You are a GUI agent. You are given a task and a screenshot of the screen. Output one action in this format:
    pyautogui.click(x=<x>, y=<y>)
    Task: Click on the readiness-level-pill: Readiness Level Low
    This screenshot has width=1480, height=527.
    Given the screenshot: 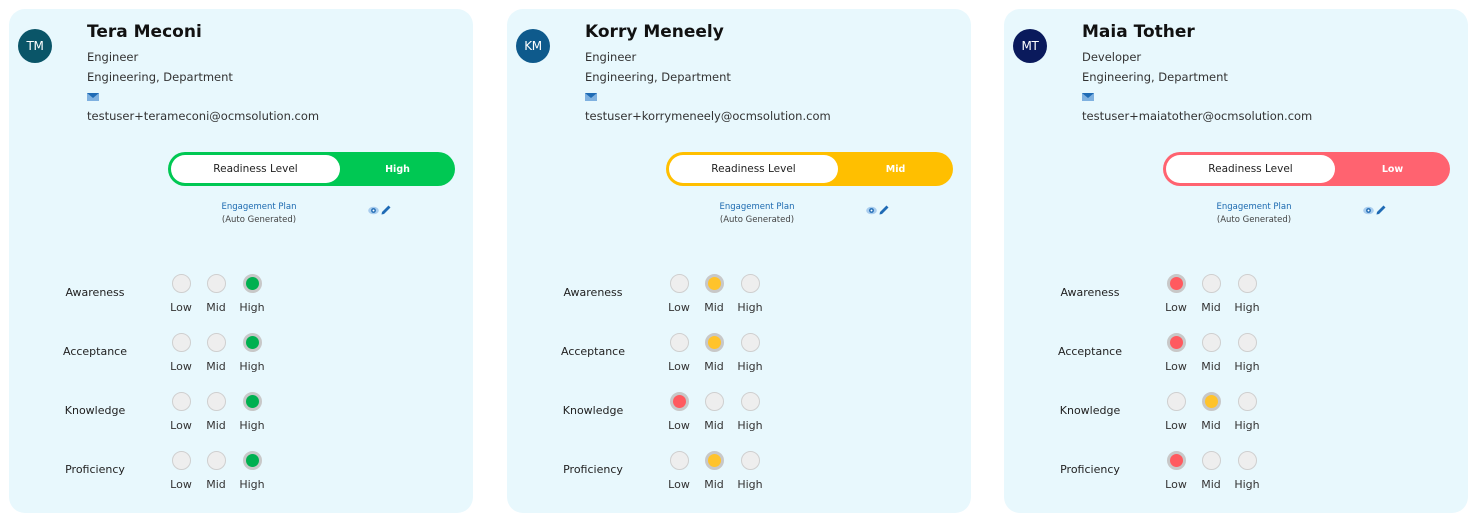 What is the action you would take?
    pyautogui.click(x=1306, y=169)
    